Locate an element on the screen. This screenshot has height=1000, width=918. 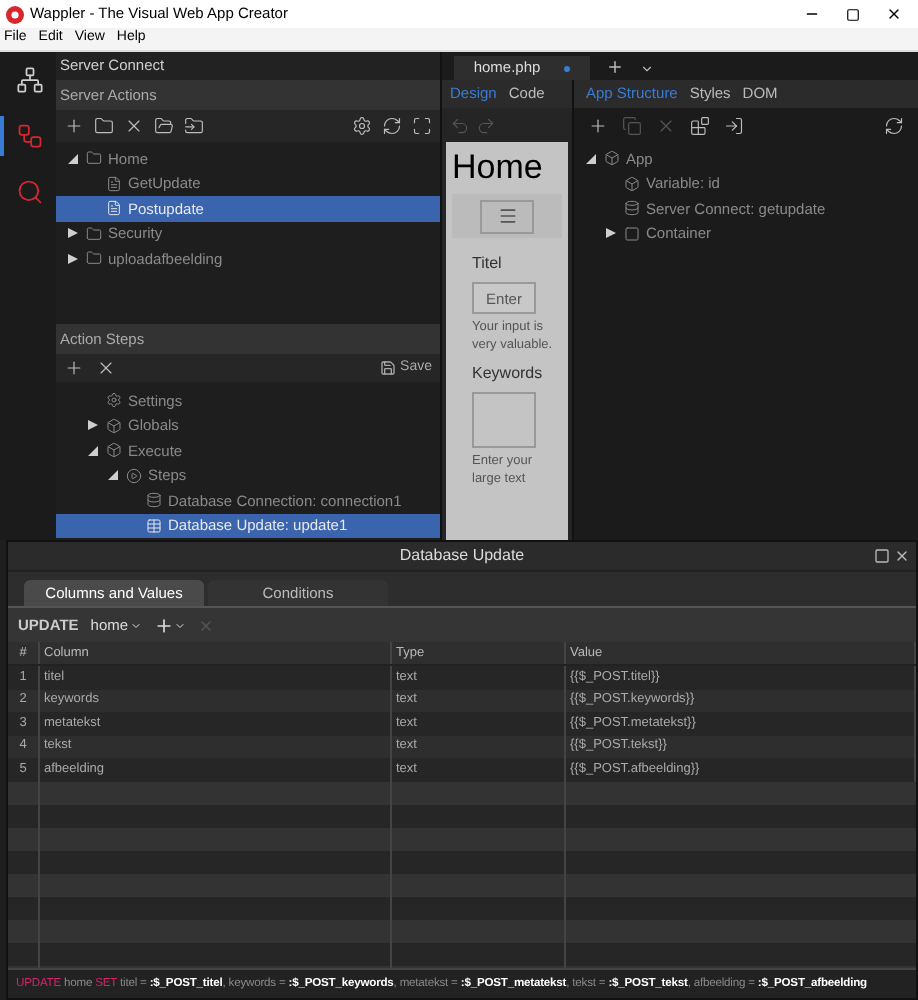
field-label: Keywords is located at coordinates (508, 374).